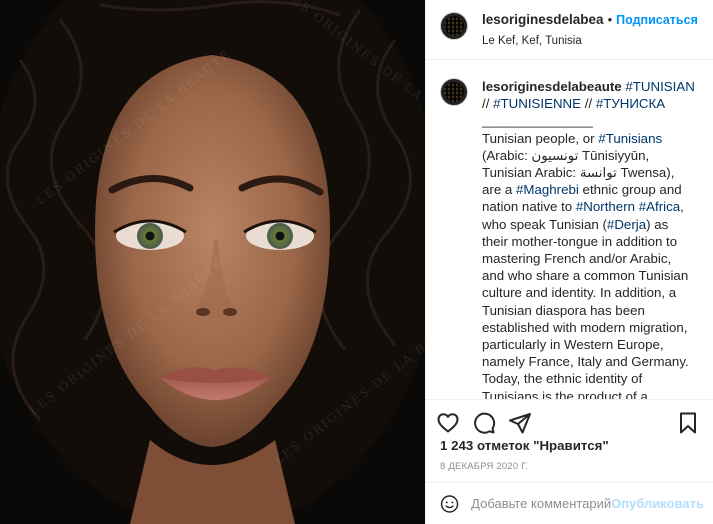  Describe the element at coordinates (484, 423) in the screenshot. I see `comment-icon` at that location.